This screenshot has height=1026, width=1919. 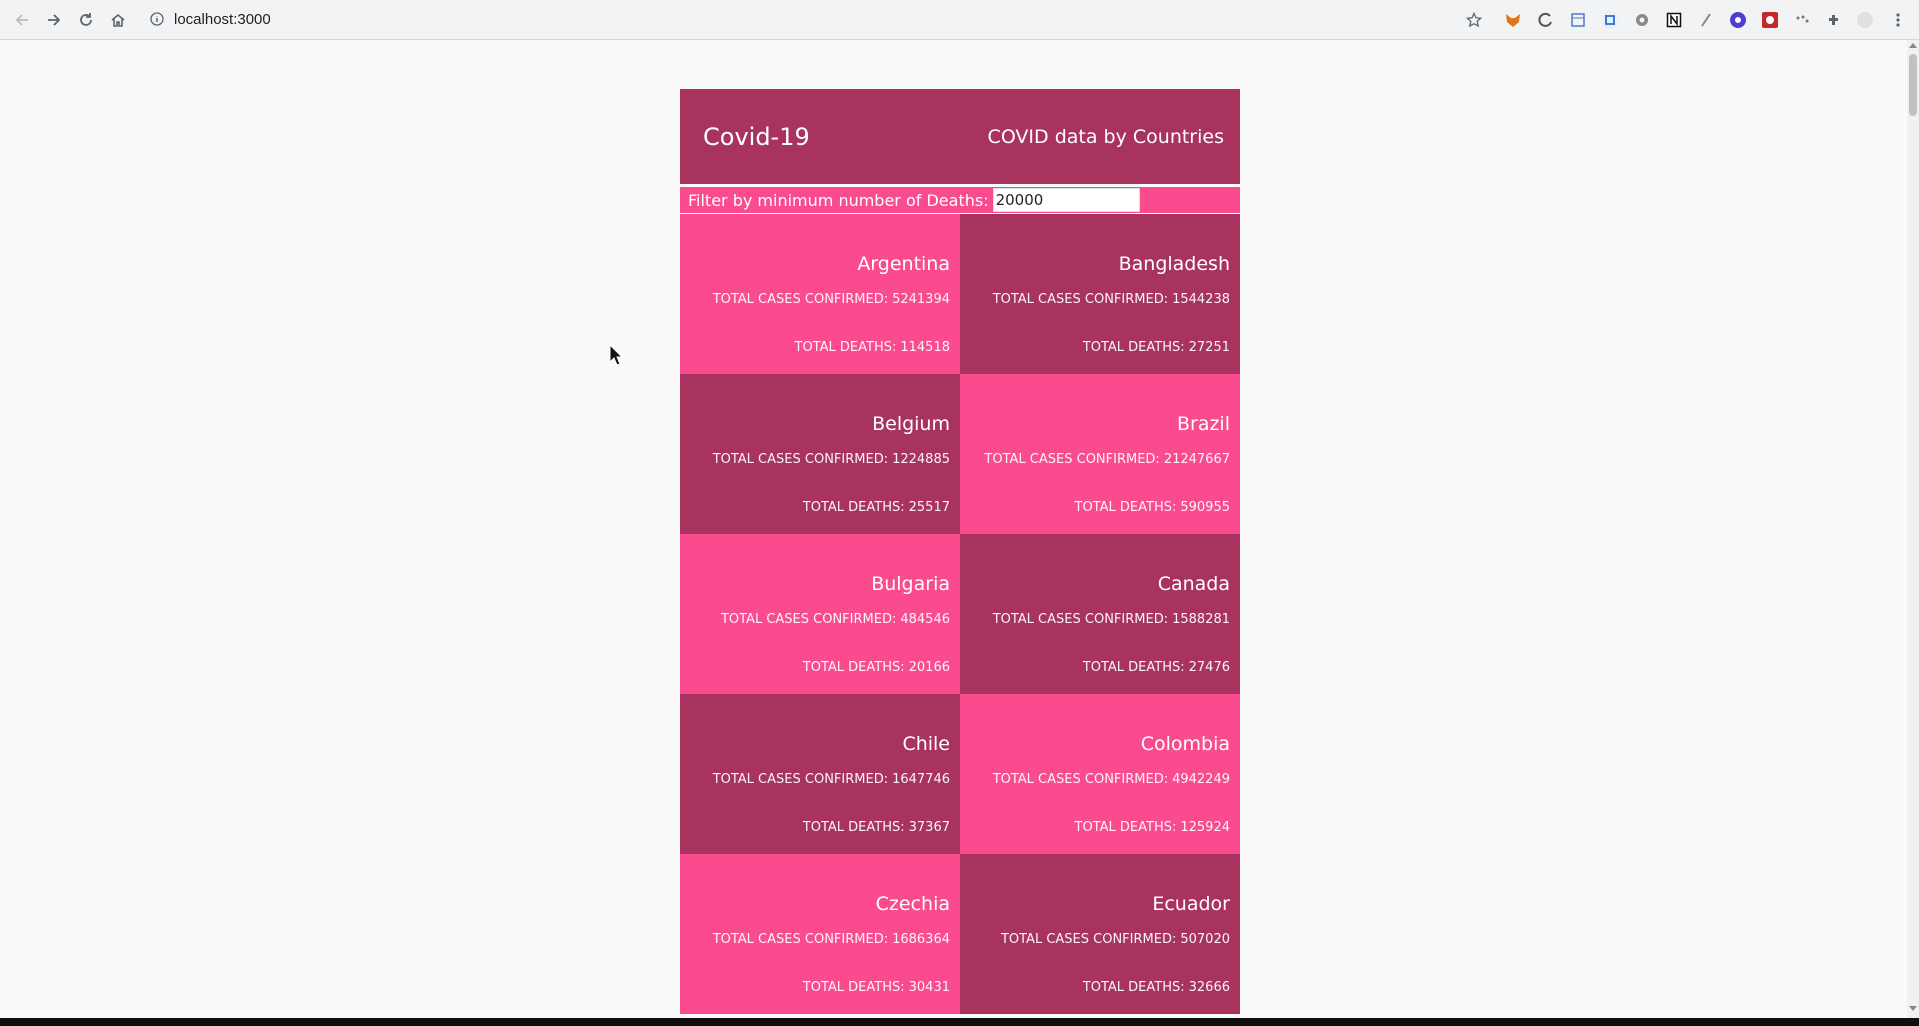 What do you see at coordinates (925, 619) in the screenshot?
I see `total-cases-value: 484546` at bounding box center [925, 619].